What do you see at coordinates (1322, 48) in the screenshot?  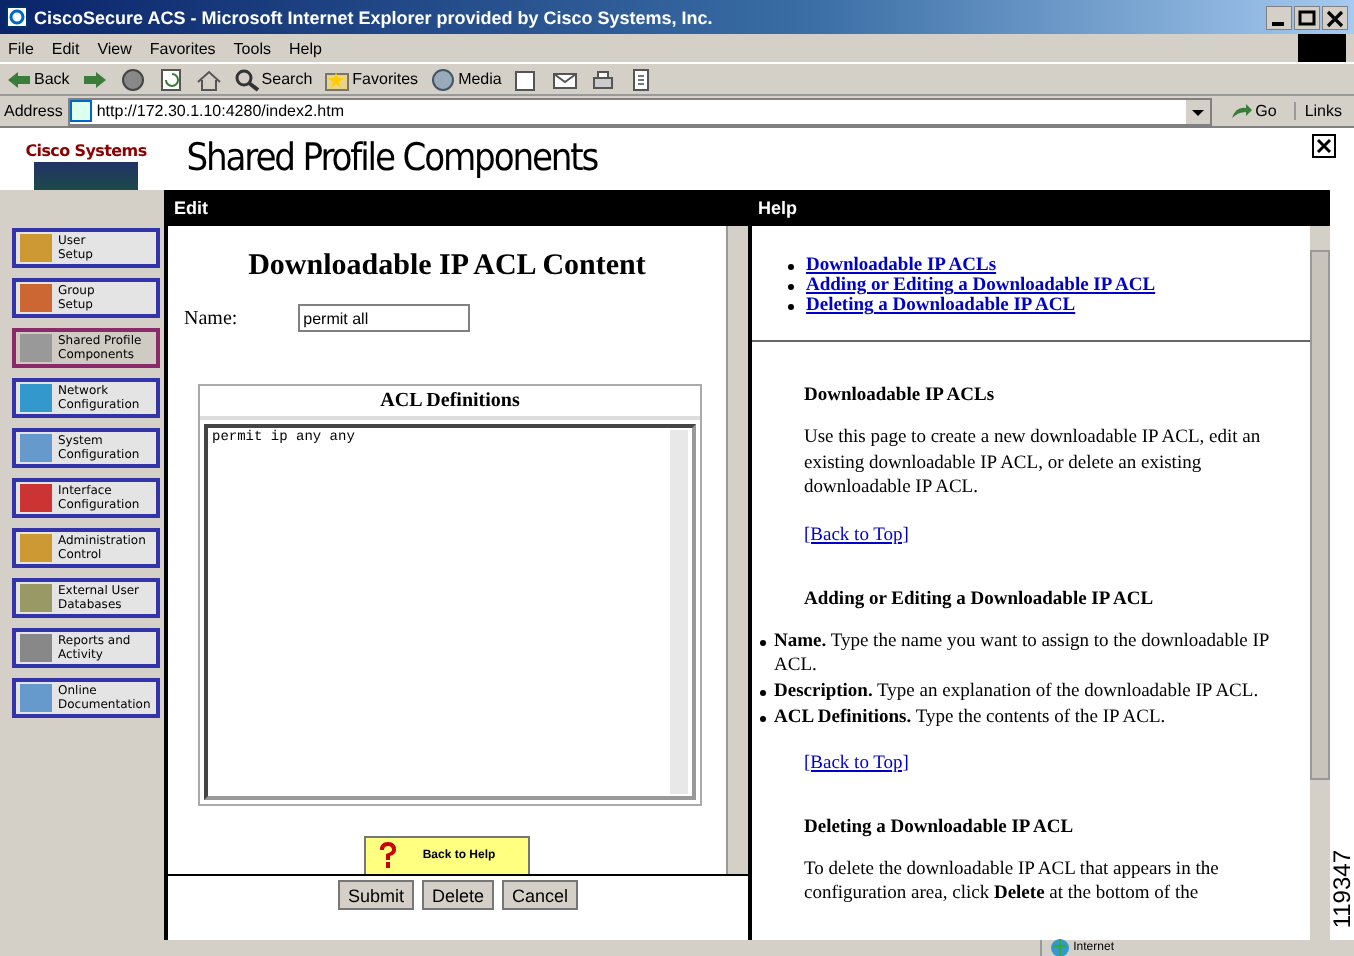 I see `windows-logo` at bounding box center [1322, 48].